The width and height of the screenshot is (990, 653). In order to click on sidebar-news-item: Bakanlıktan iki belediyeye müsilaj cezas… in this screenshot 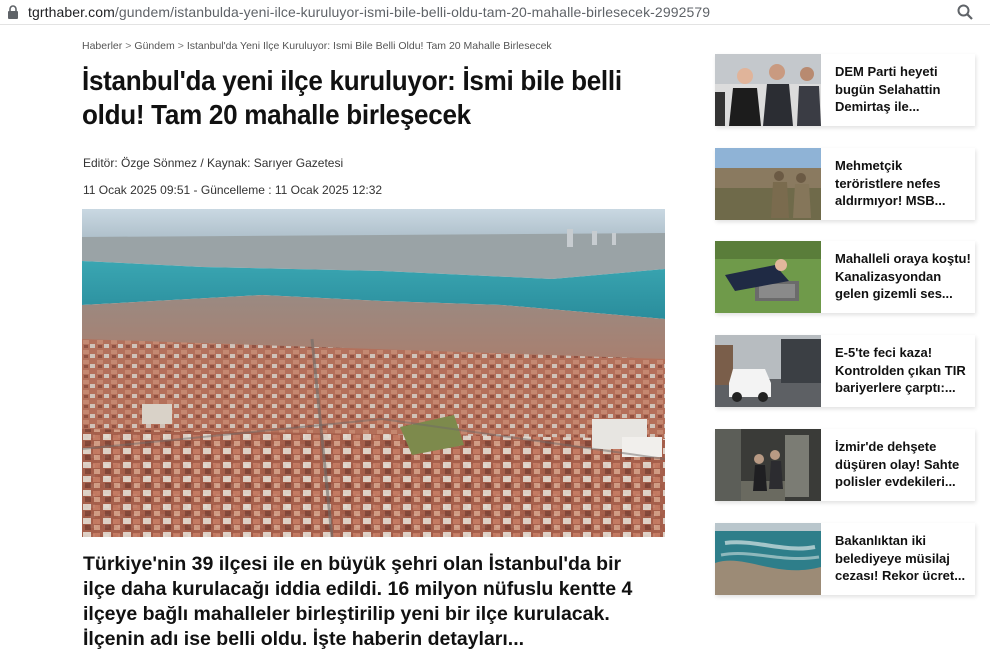, I will do `click(845, 559)`.